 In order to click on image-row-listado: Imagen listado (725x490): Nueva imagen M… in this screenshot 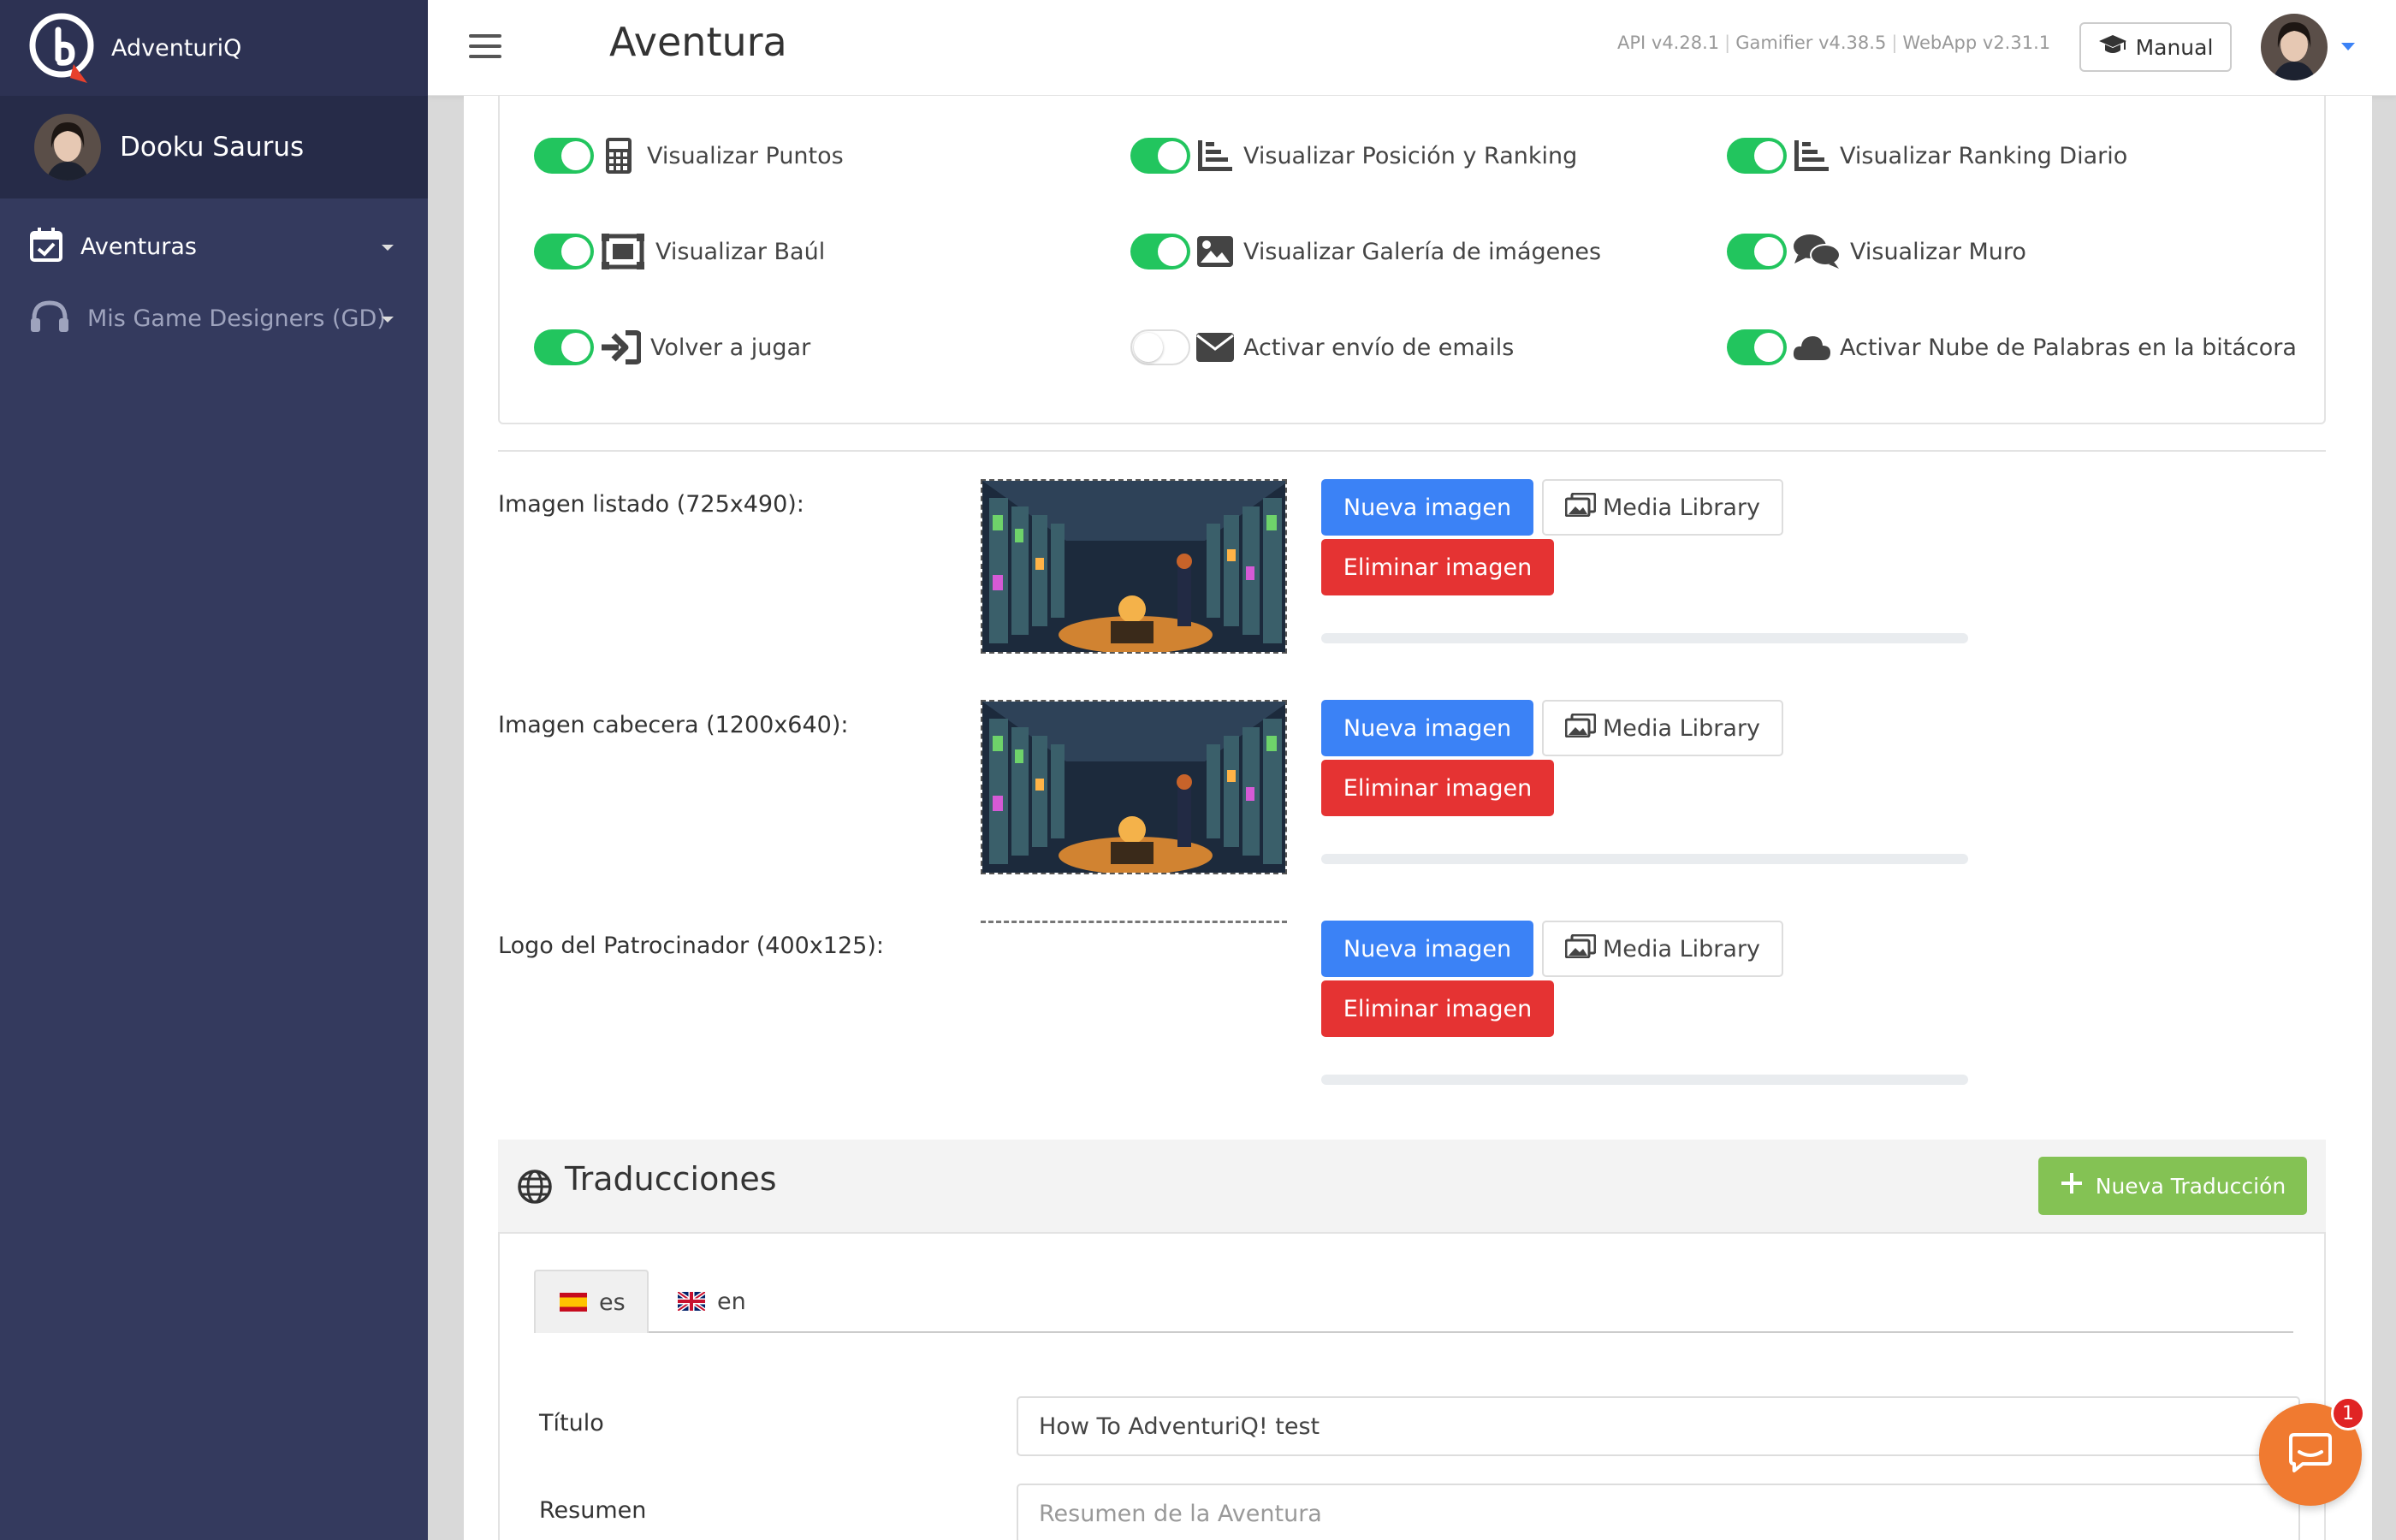, I will do `click(1412, 581)`.